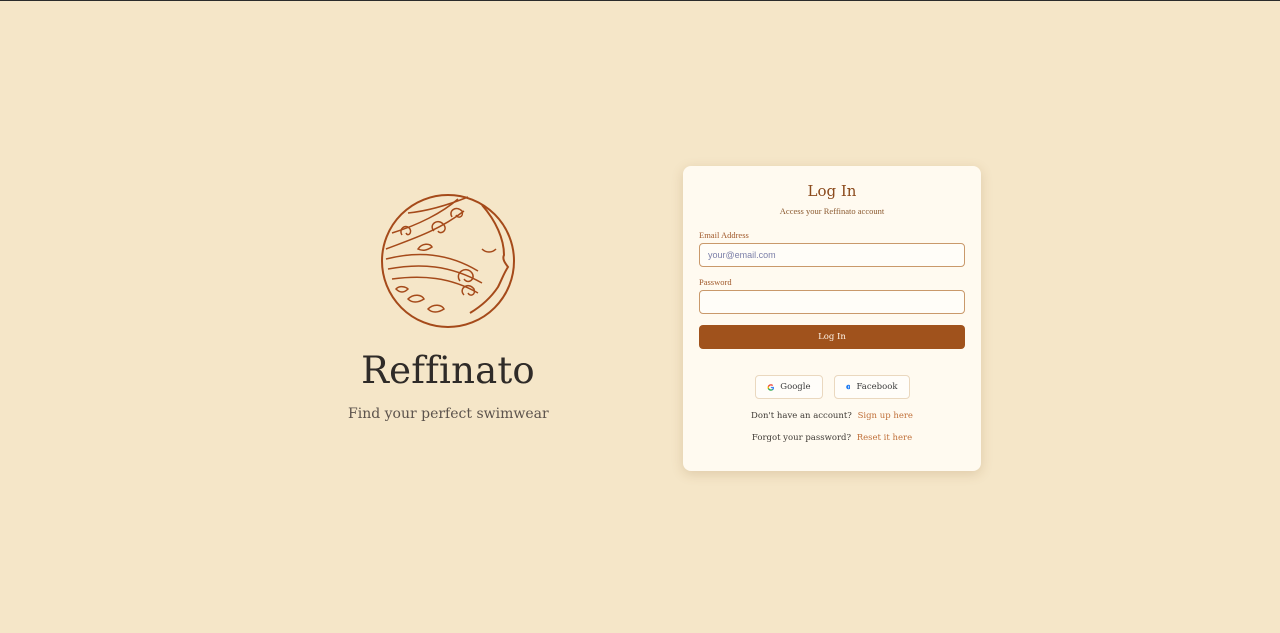 The height and width of the screenshot is (633, 1280). Describe the element at coordinates (795, 387) in the screenshot. I see `google-label: Google` at that location.